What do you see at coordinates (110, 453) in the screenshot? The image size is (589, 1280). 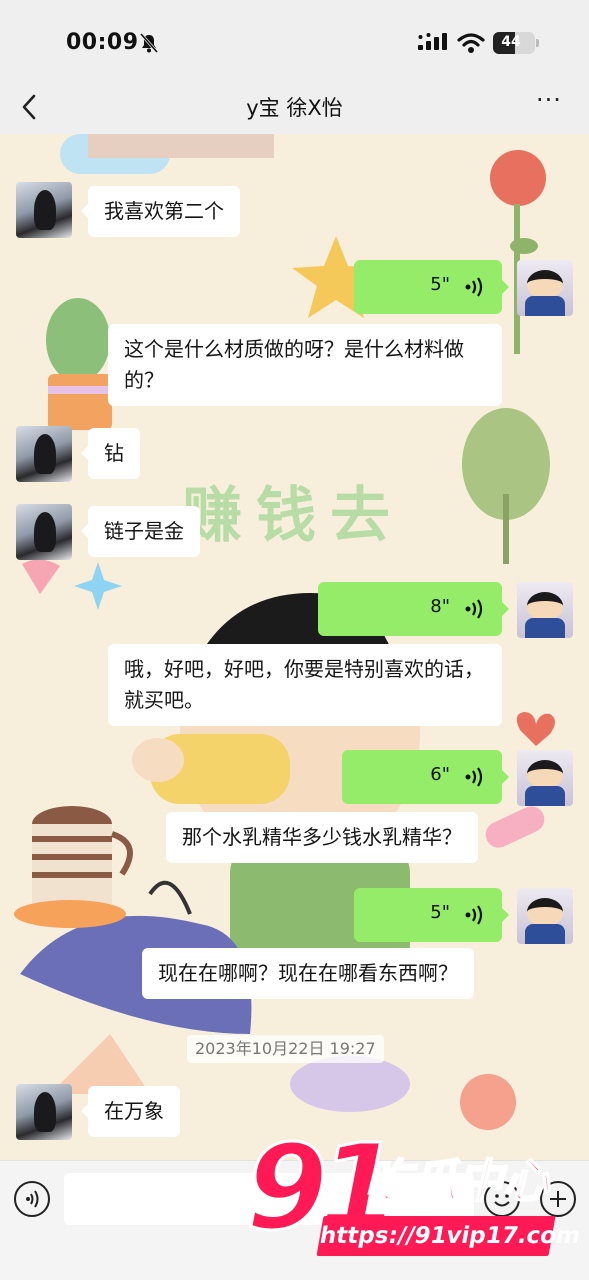 I see `message-bubble: 钻` at bounding box center [110, 453].